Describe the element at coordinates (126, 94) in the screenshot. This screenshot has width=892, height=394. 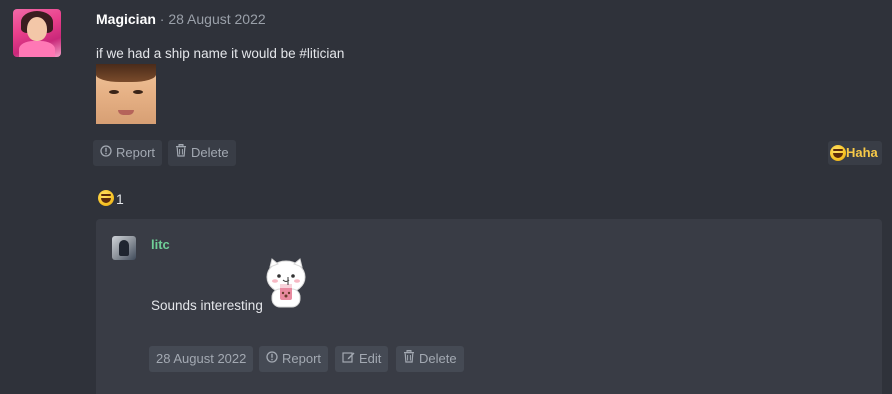
I see `post-image` at that location.